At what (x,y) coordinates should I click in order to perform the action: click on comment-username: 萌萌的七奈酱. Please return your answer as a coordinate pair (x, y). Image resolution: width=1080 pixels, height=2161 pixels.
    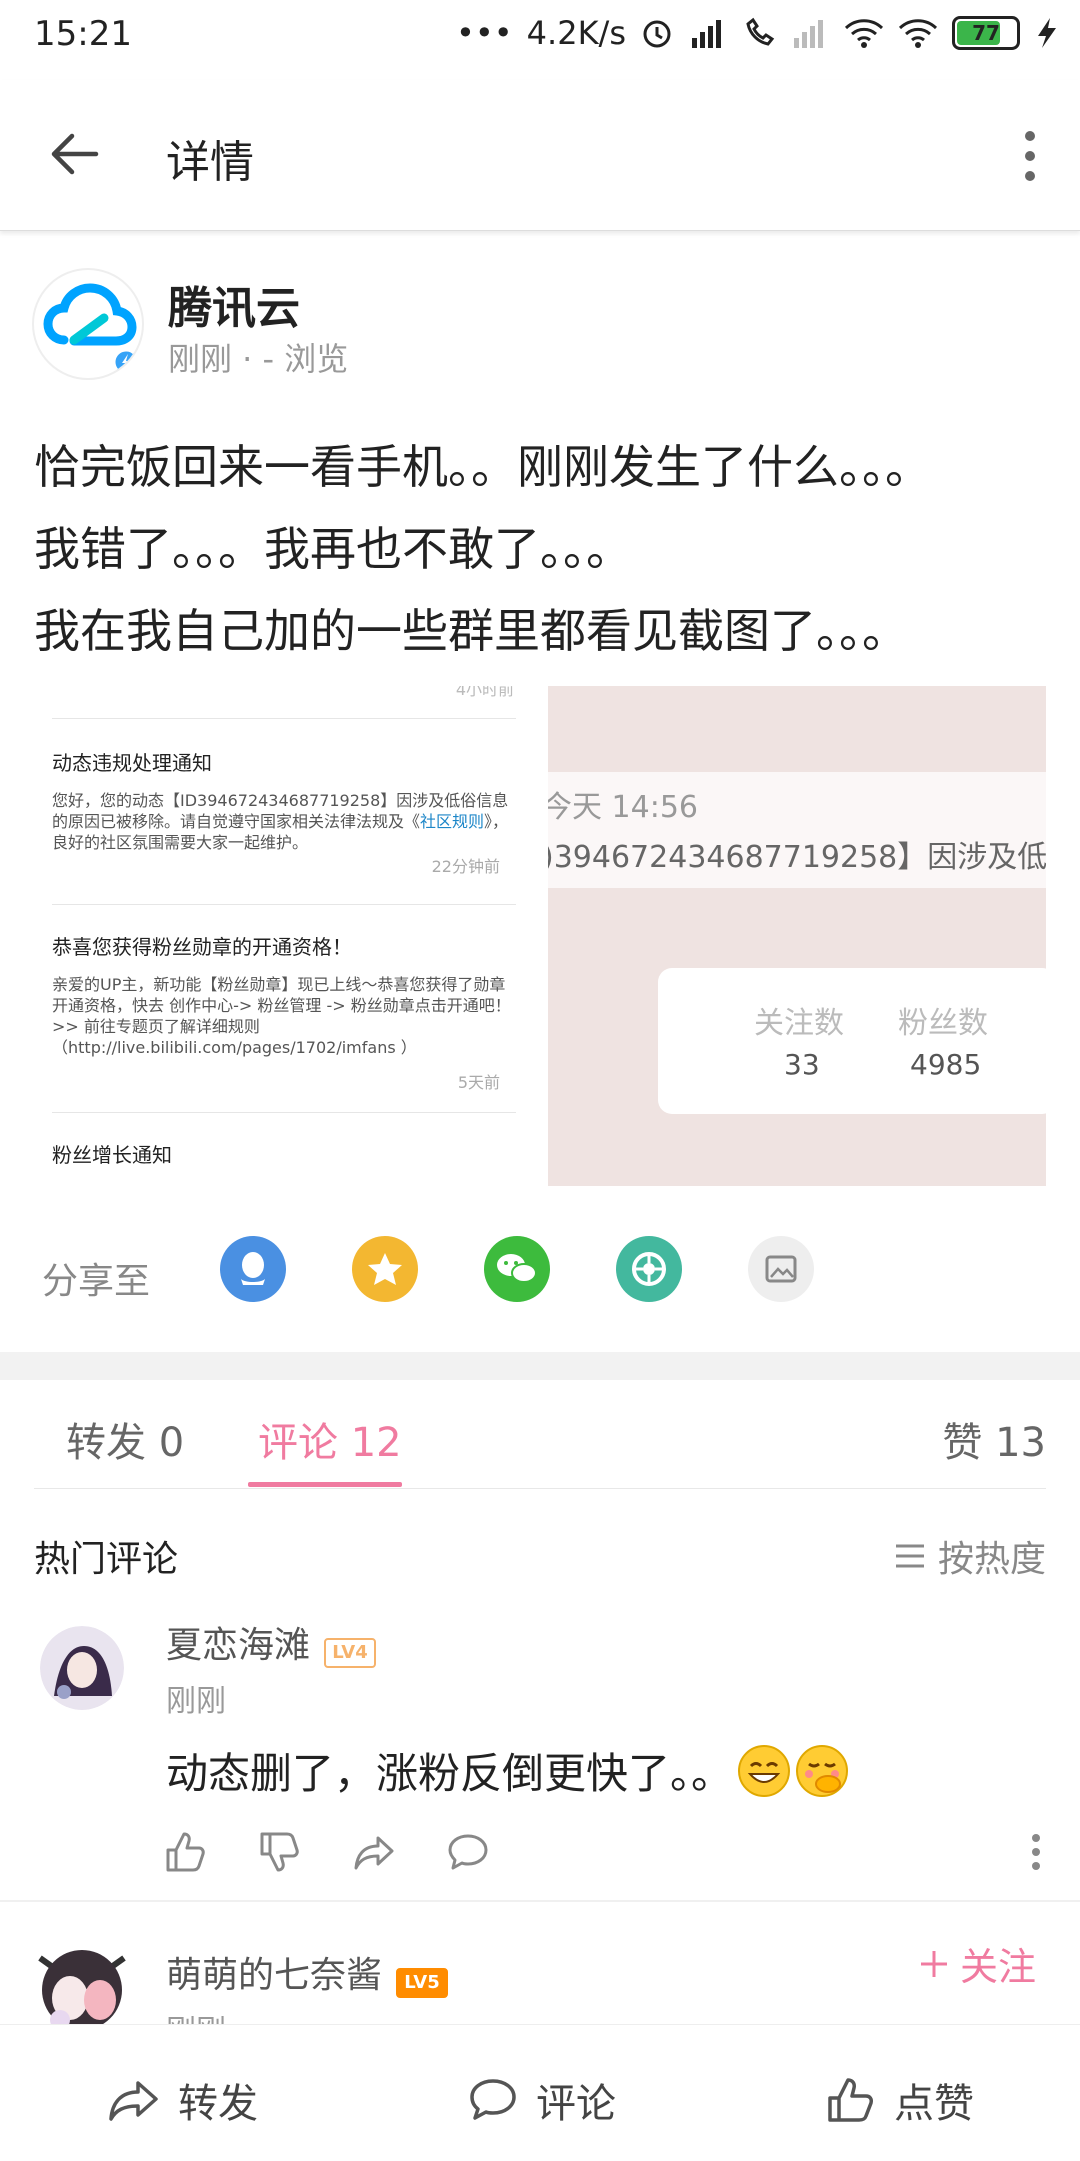
    Looking at the image, I should click on (274, 1975).